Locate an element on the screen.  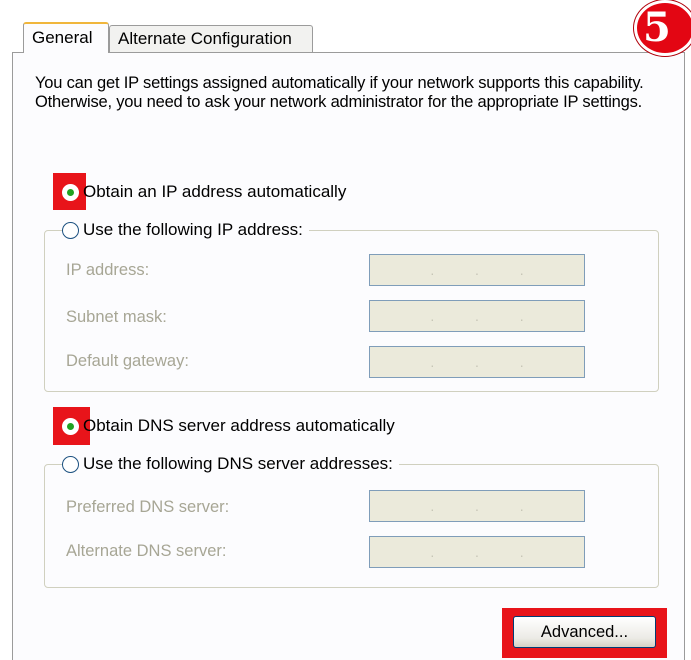
dns-manual-option: Use the following DNS server addresses: is located at coordinates (230, 464).